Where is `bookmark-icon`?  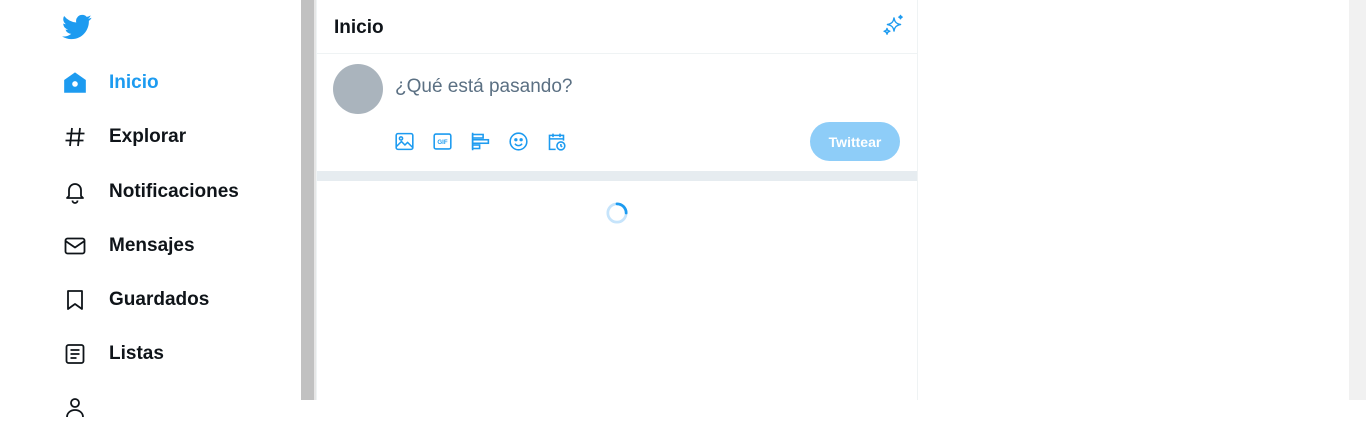
bookmark-icon is located at coordinates (75, 300).